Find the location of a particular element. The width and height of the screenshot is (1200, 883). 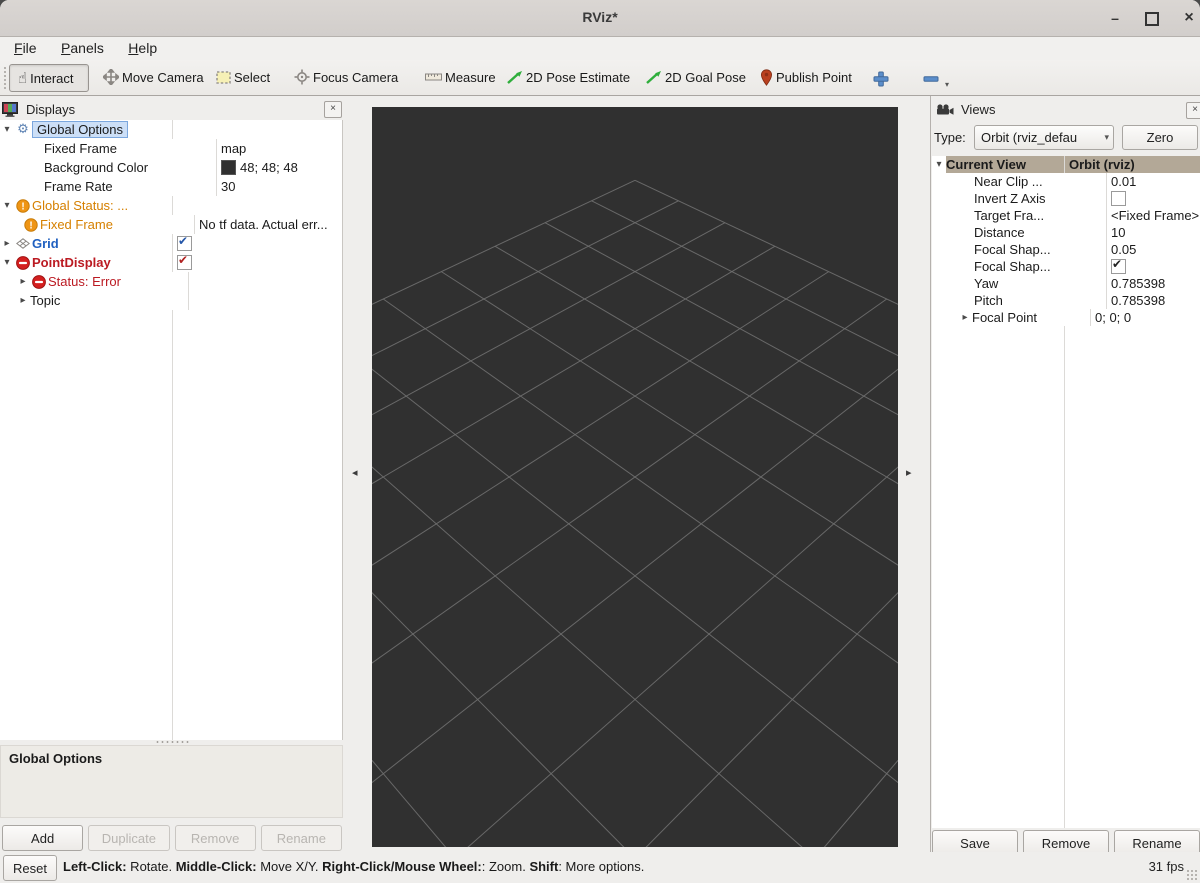

tree-row: Fixed Frame map is located at coordinates (171, 148).